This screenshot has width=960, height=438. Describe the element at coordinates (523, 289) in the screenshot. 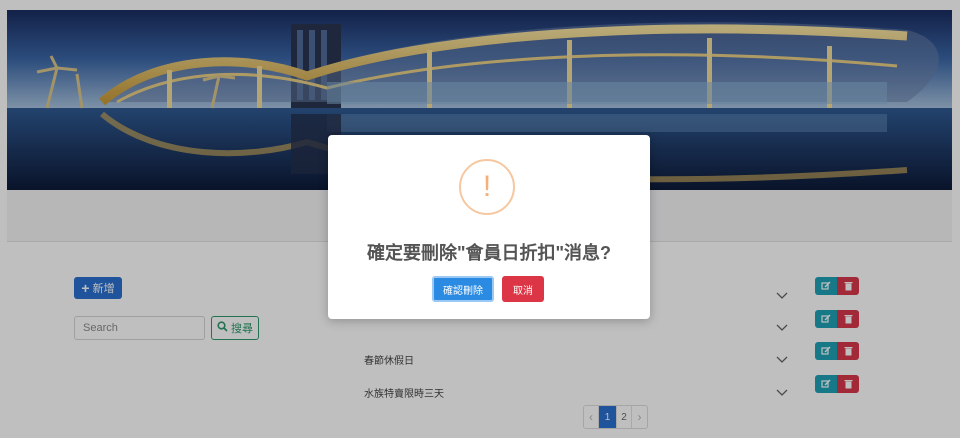

I see `cancel-button: 取消` at that location.